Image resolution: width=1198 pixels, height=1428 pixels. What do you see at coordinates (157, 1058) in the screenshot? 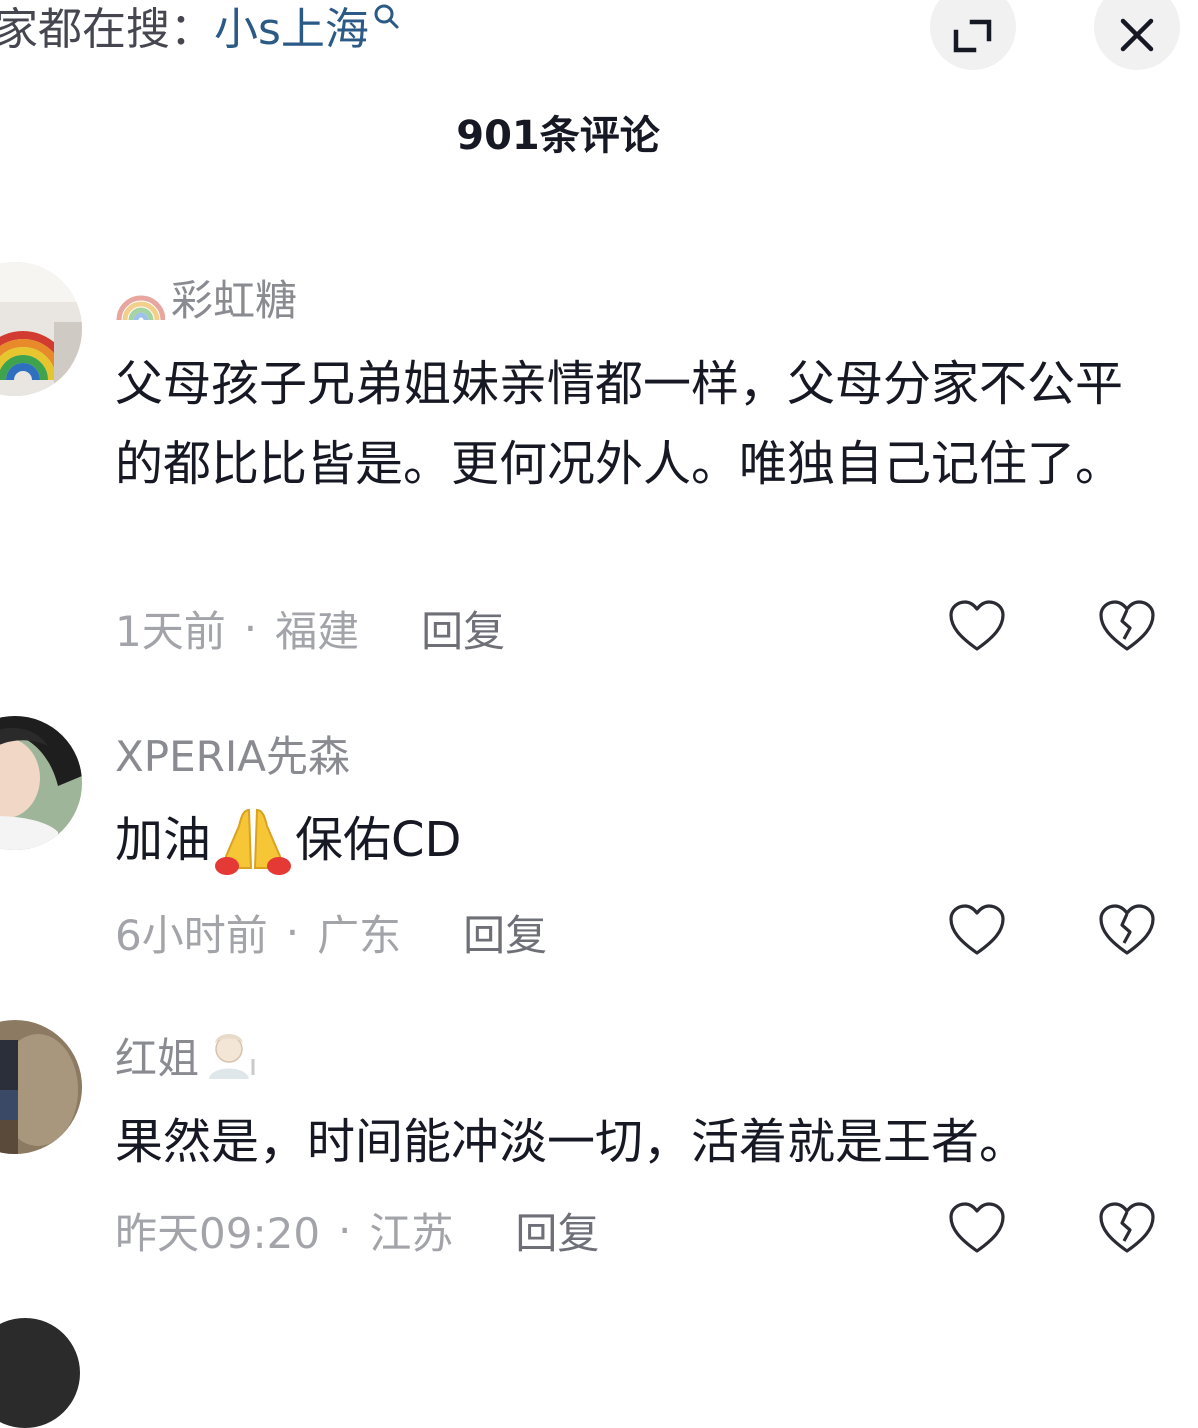
I see `comment-username: 红姐` at bounding box center [157, 1058].